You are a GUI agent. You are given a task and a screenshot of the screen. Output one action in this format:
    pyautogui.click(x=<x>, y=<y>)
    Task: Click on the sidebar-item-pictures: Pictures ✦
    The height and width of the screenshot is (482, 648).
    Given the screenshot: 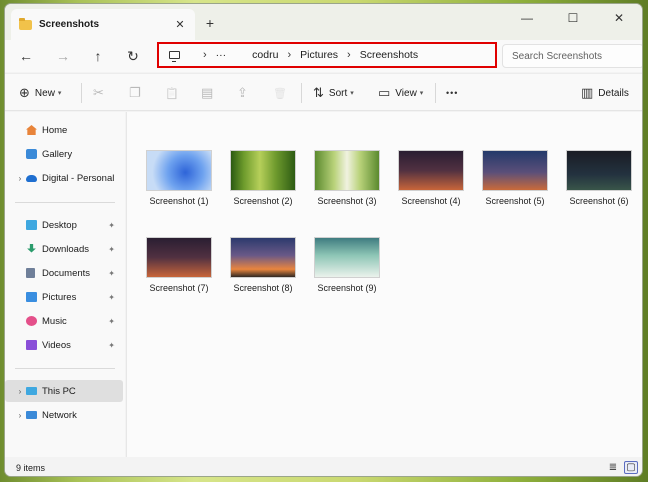 What is the action you would take?
    pyautogui.click(x=64, y=297)
    